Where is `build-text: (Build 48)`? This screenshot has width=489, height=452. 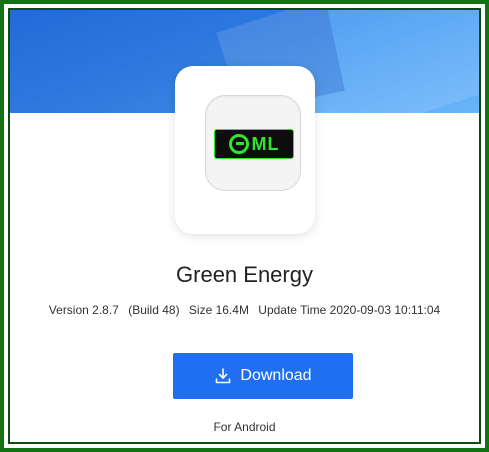
build-text: (Build 48) is located at coordinates (154, 310).